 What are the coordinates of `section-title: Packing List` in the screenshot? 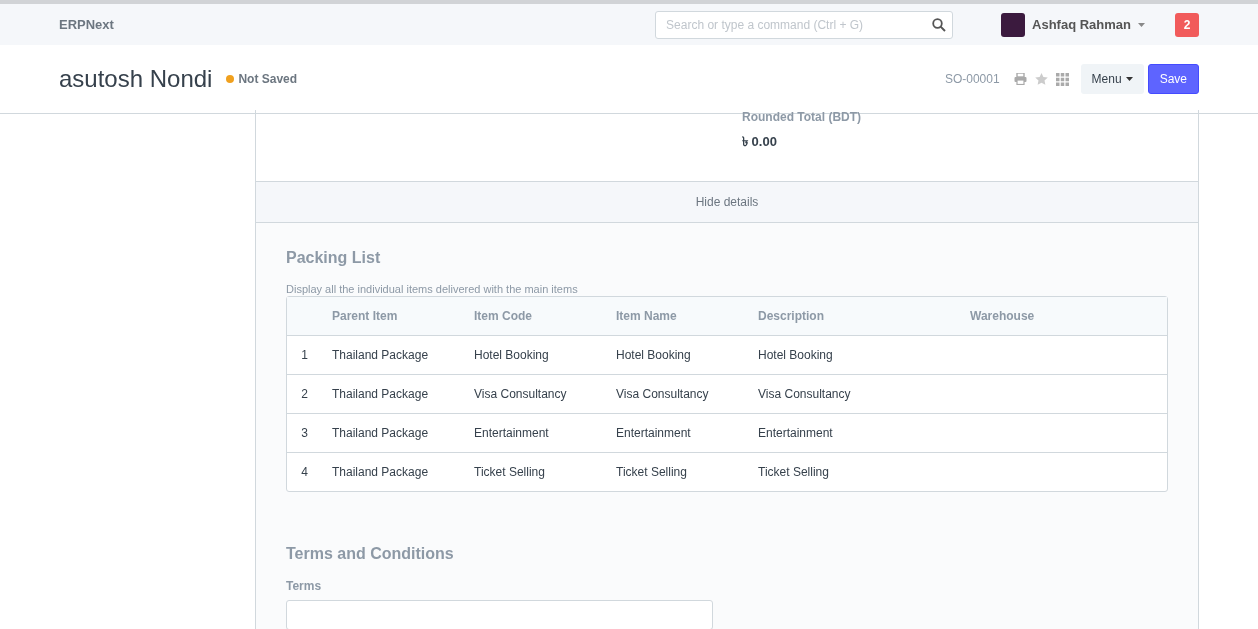 It's located at (334, 258).